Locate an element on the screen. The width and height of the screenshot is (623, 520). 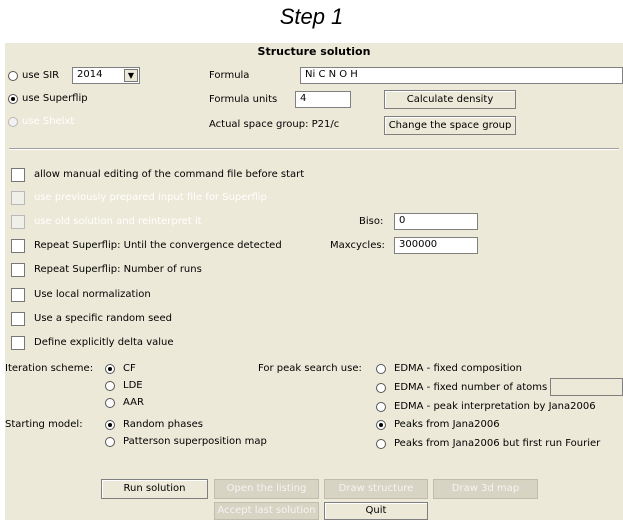
space-group-label: Actual space group: P21/c is located at coordinates (274, 124).